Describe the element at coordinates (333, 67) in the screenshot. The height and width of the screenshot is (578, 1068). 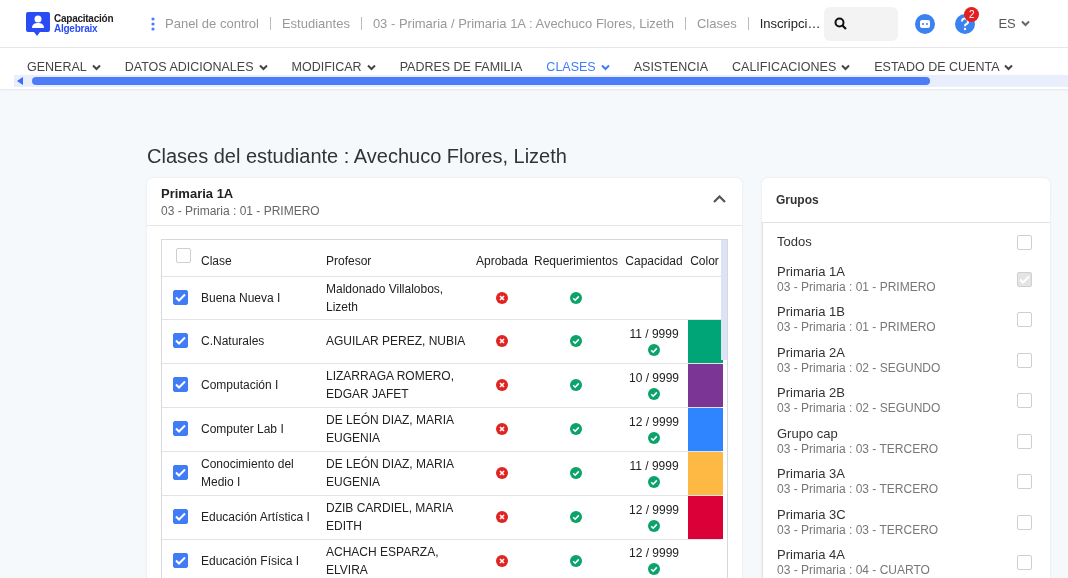
I see `tab: MODIFICAR` at that location.